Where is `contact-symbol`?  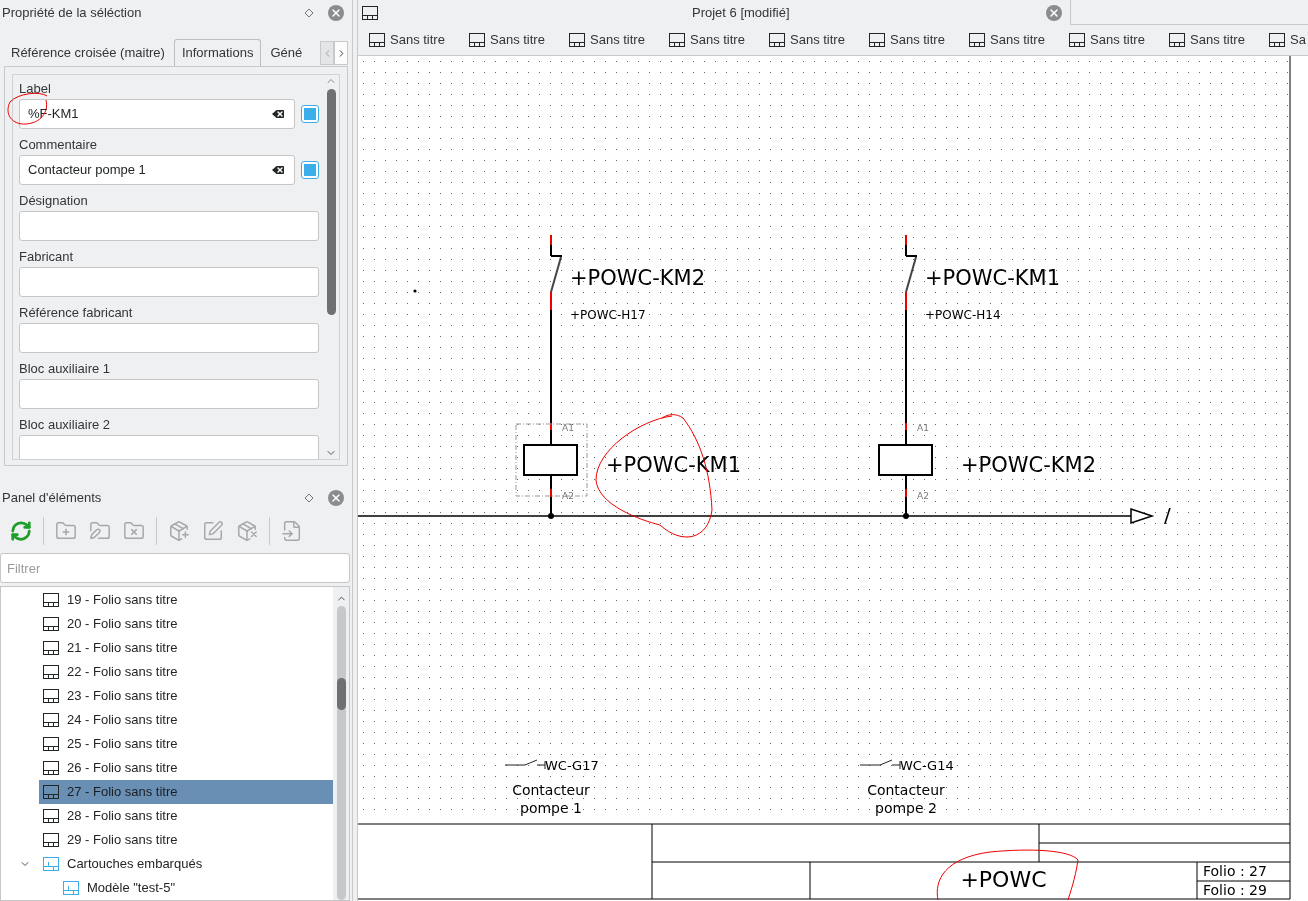
contact-symbol is located at coordinates (525, 764).